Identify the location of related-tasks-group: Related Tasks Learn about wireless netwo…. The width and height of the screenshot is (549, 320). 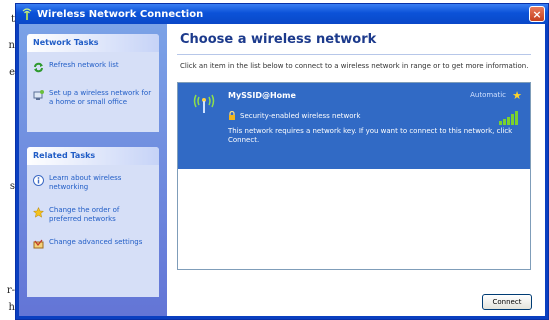
(93, 222).